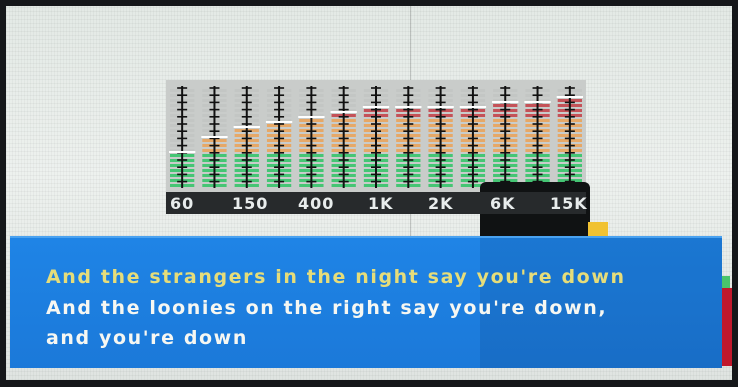 The width and height of the screenshot is (738, 387). What do you see at coordinates (250, 203) in the screenshot?
I see `freq-label-150: 150` at bounding box center [250, 203].